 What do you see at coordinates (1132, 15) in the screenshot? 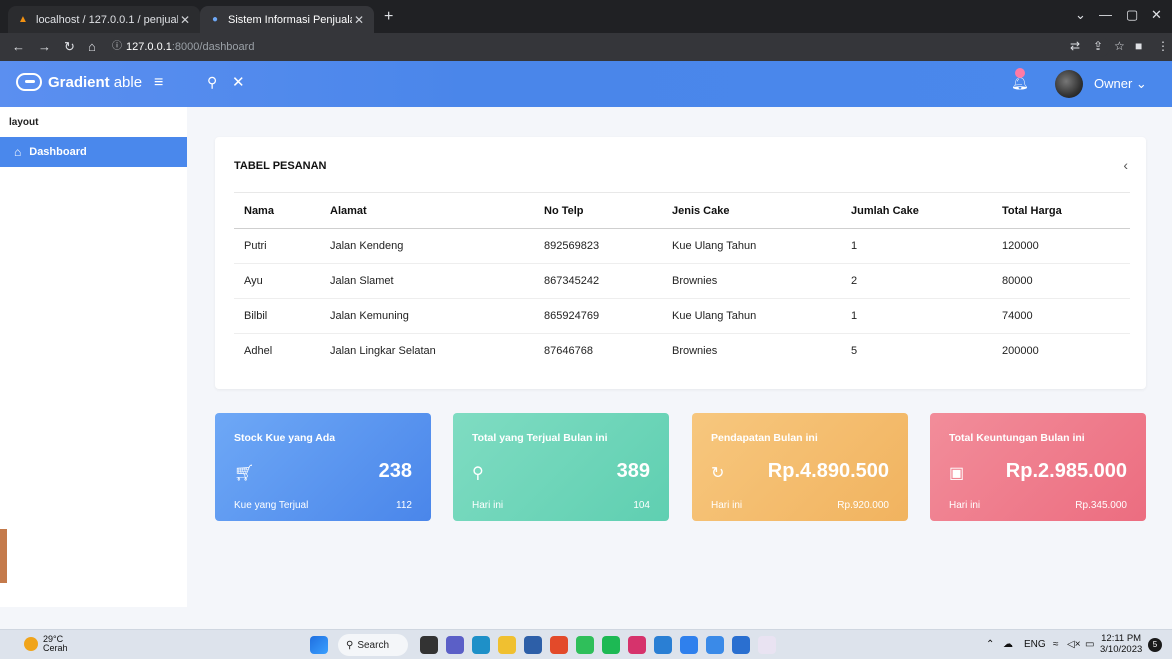
I see `maximize-icon: ▢` at bounding box center [1132, 15].